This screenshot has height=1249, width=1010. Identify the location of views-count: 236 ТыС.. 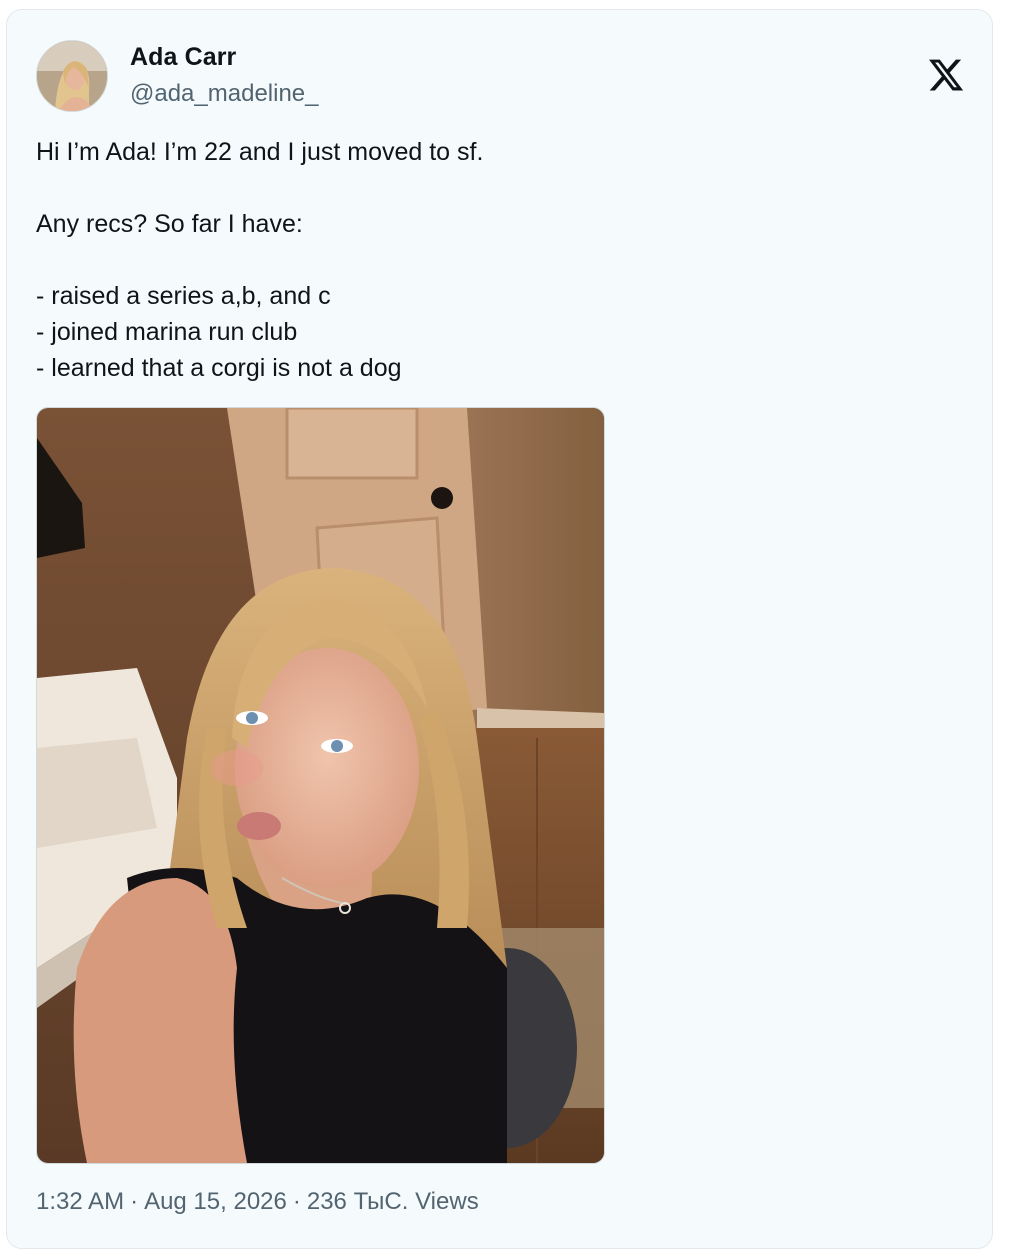
(357, 1201).